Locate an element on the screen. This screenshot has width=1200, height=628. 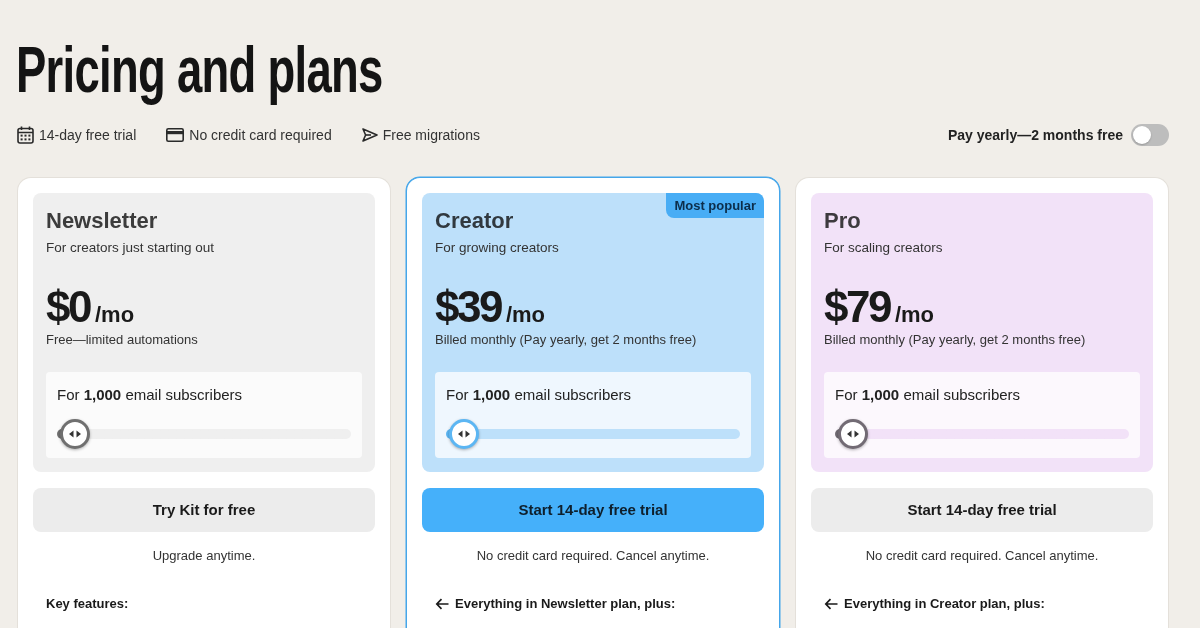
billing-note: Free—limited automations is located at coordinates (122, 340).